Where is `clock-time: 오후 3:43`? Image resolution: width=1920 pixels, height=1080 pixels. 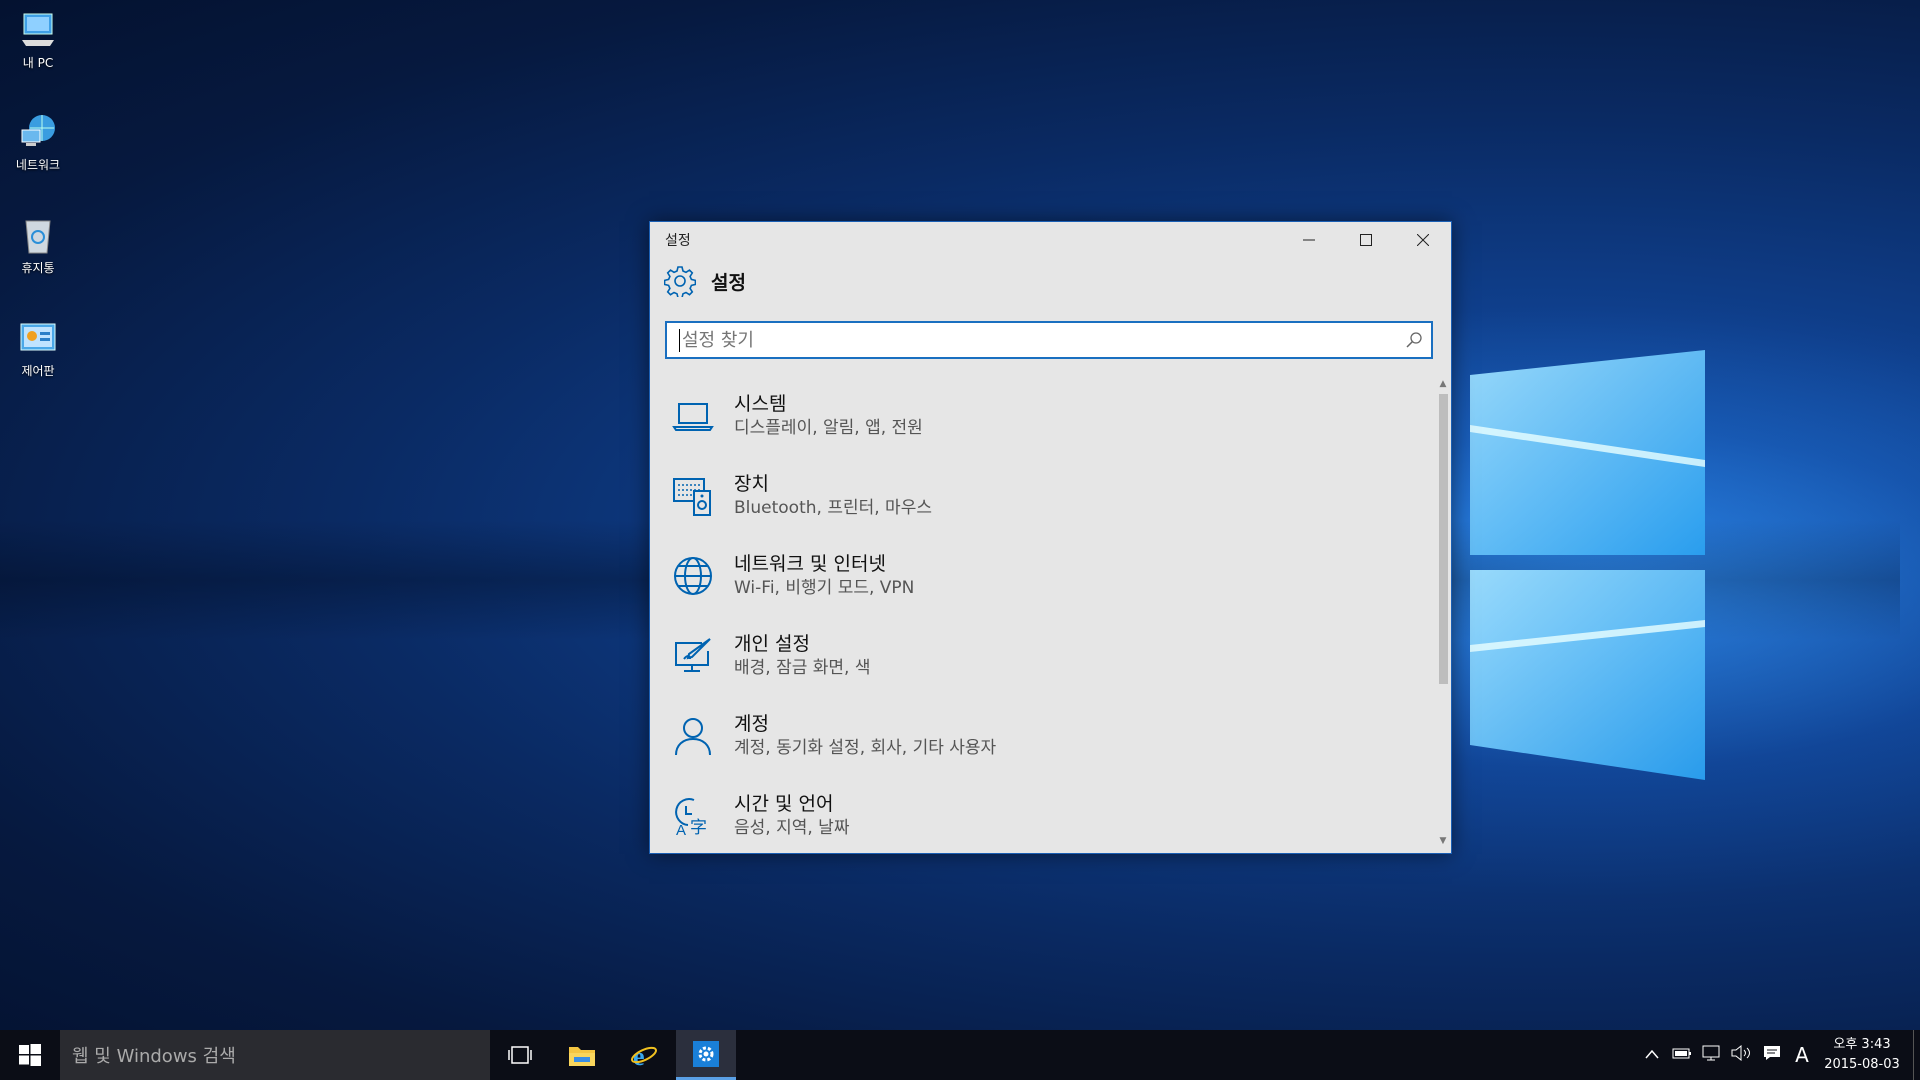
clock-time: 오후 3:43 is located at coordinates (1862, 1044).